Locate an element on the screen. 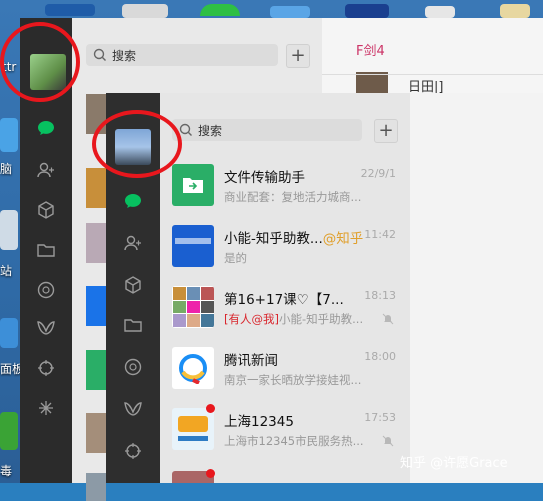 The width and height of the screenshot is (543, 501). file-transfer-avatar is located at coordinates (193, 185).